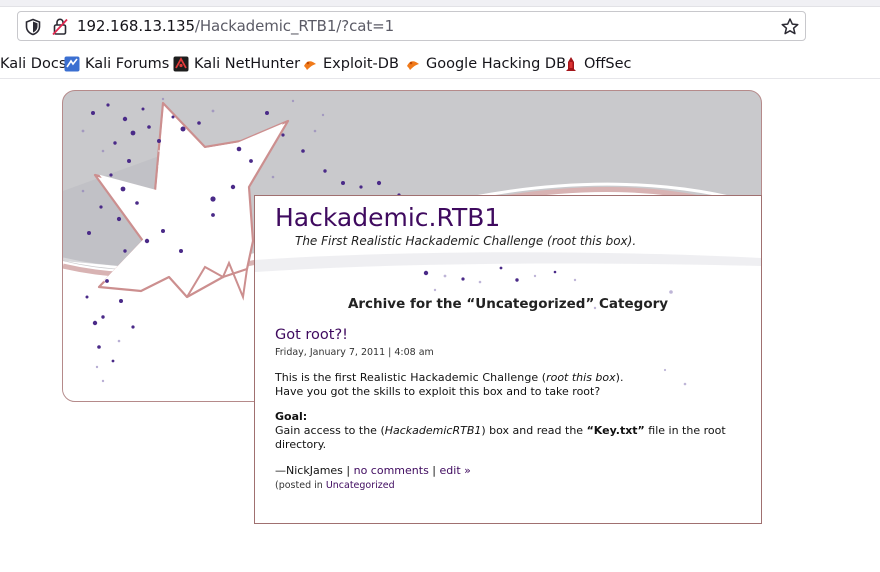  Describe the element at coordinates (542, 377) in the screenshot. I see `text-run: (` at that location.